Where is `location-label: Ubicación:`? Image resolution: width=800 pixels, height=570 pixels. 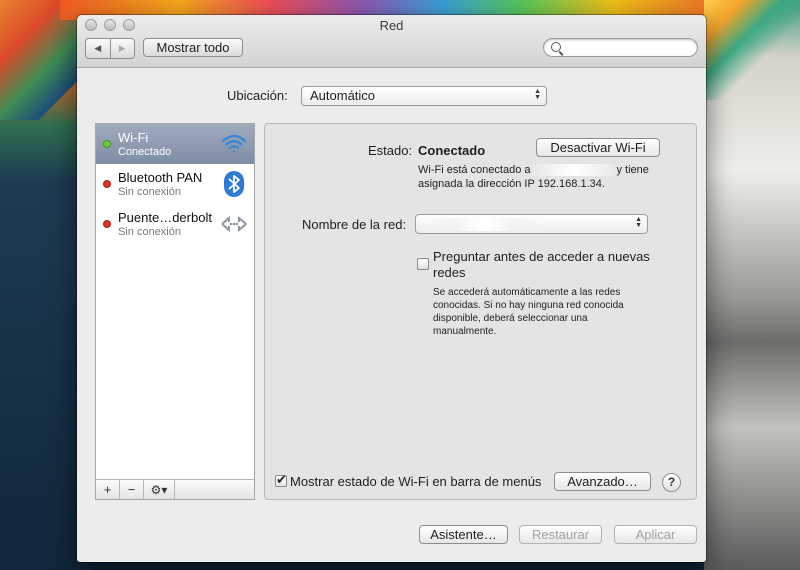
location-label: Ubicación: is located at coordinates (257, 95).